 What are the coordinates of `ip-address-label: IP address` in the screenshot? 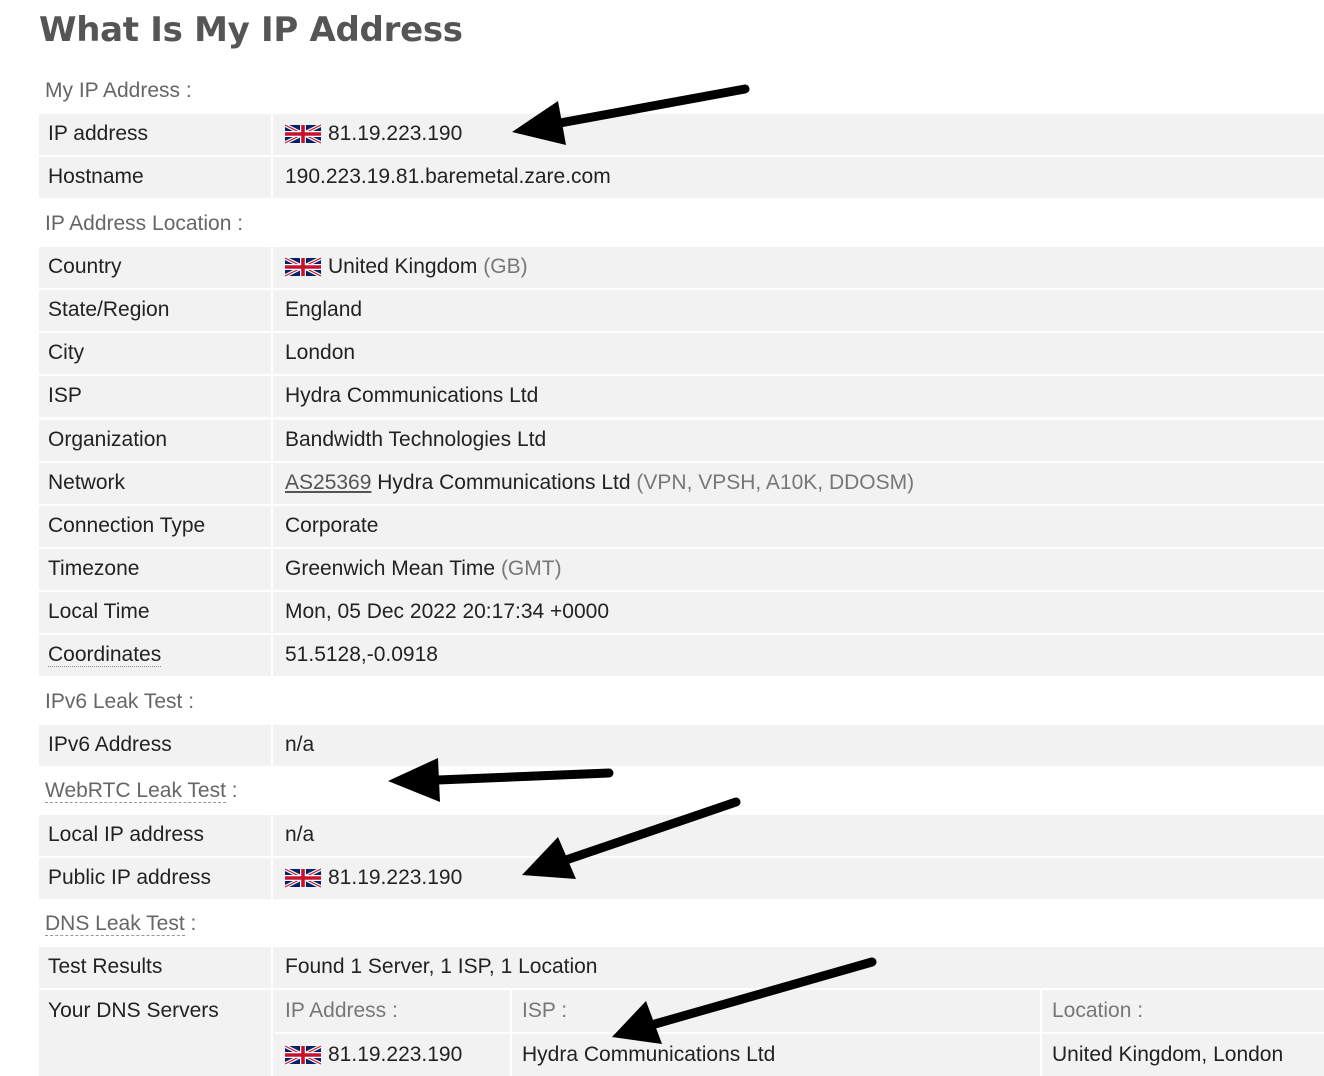 It's located at (156, 134).